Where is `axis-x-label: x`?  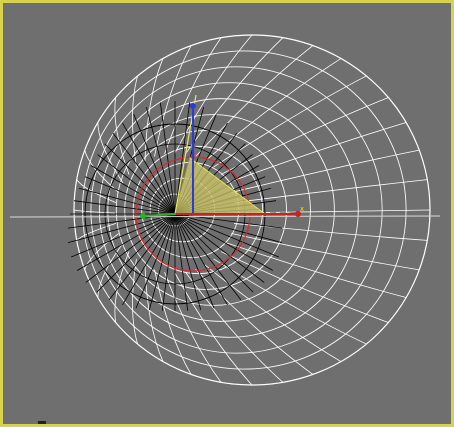
axis-x-label: x is located at coordinates (302, 209).